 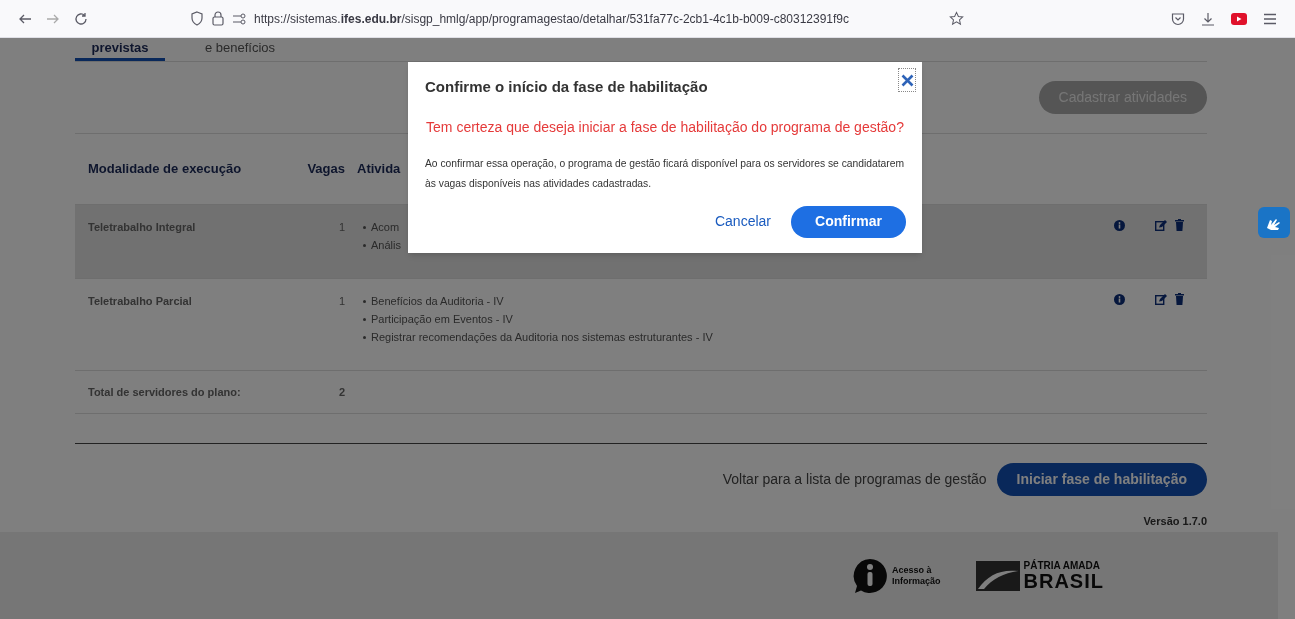 What do you see at coordinates (218, 18) in the screenshot?
I see `lock-icon` at bounding box center [218, 18].